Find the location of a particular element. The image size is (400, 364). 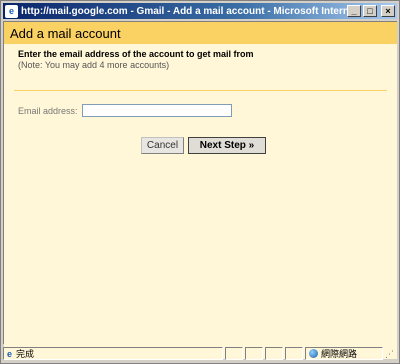

email-label: Email address: is located at coordinates (48, 110).